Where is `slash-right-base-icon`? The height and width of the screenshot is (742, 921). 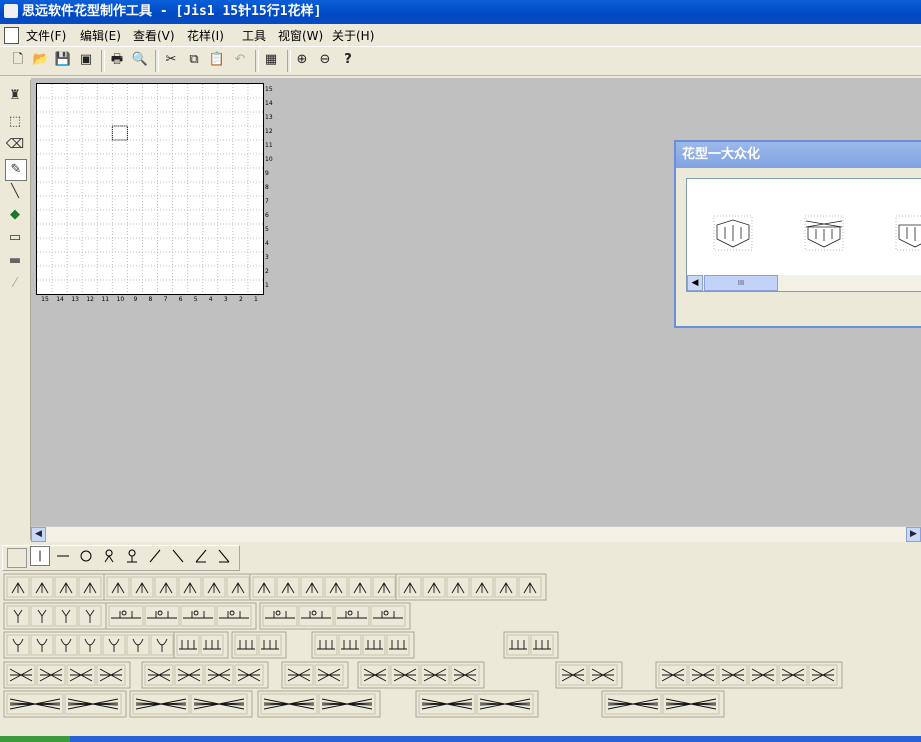 slash-right-base-icon is located at coordinates (201, 556).